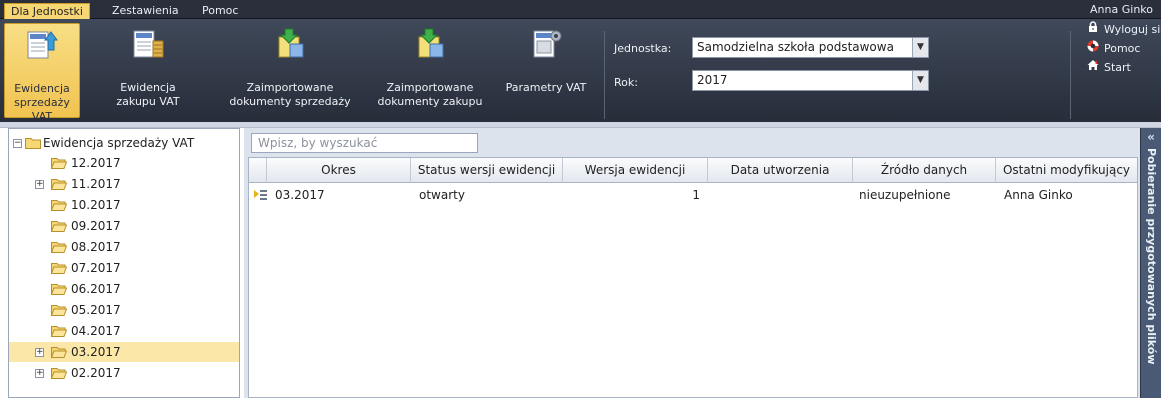 This screenshot has height=398, width=1161. I want to click on import-sales-documents-icon, so click(291, 43).